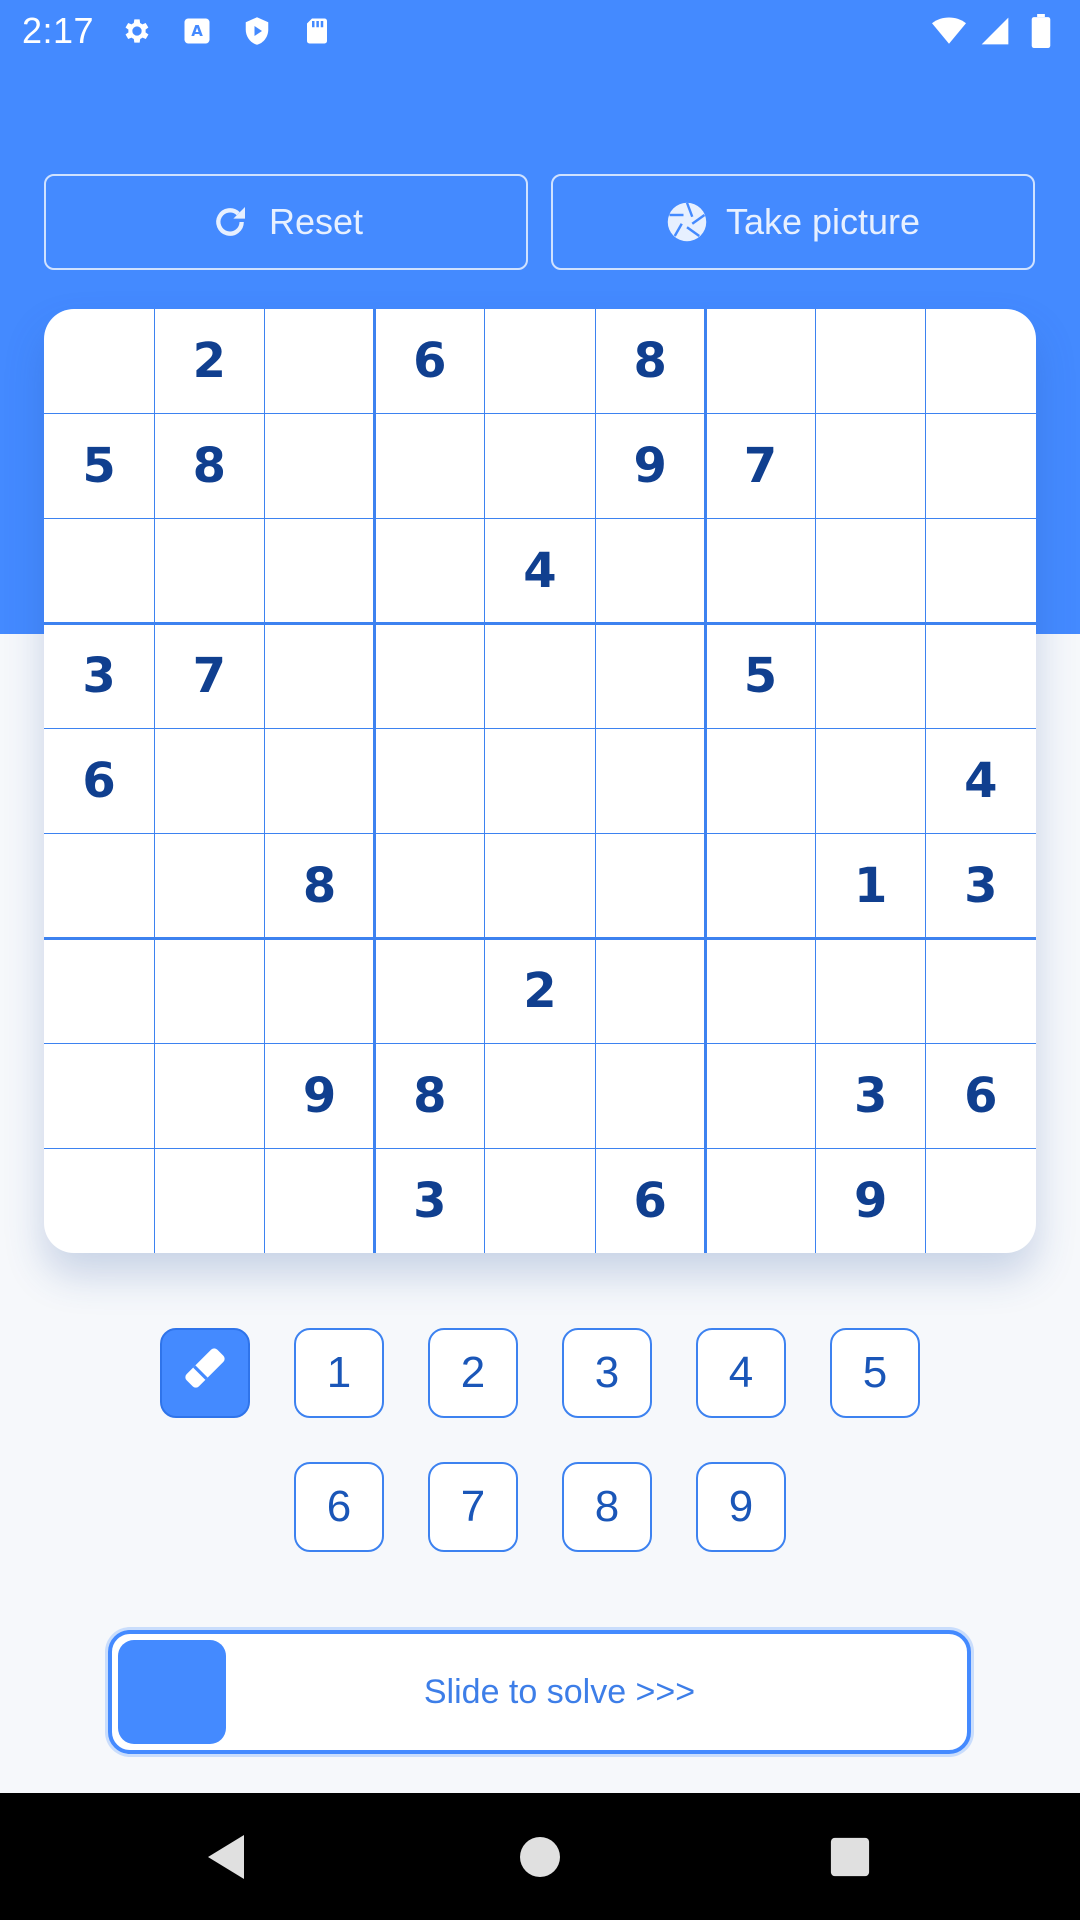 The width and height of the screenshot is (1080, 1920). What do you see at coordinates (539, 1692) in the screenshot?
I see `slide-to-solve: Slide to solve >>>` at bounding box center [539, 1692].